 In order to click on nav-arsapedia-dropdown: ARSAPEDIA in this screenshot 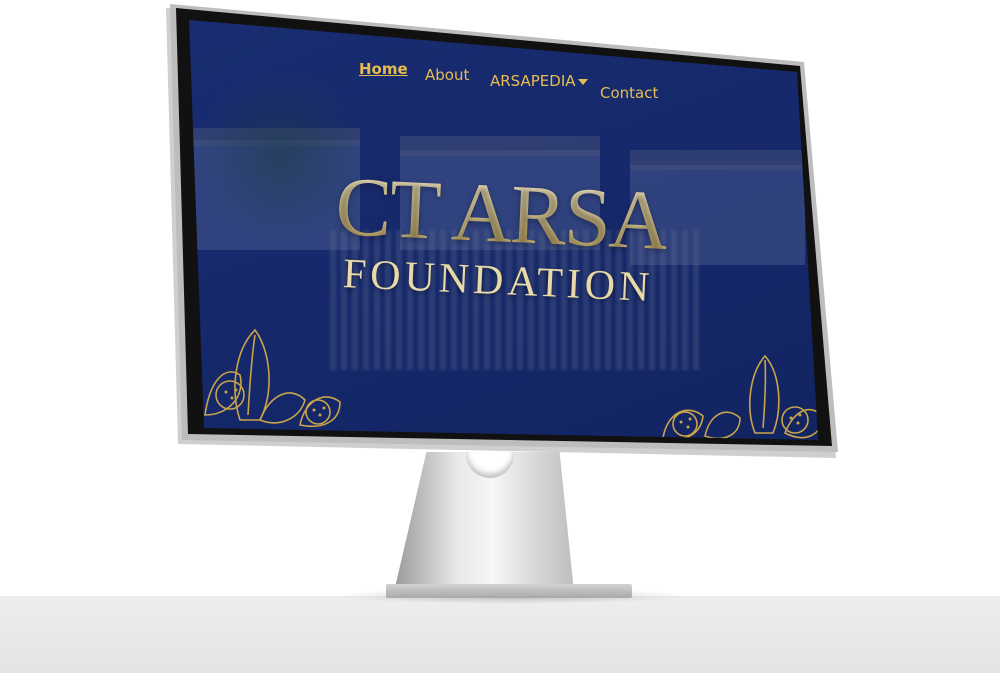, I will do `click(539, 81)`.